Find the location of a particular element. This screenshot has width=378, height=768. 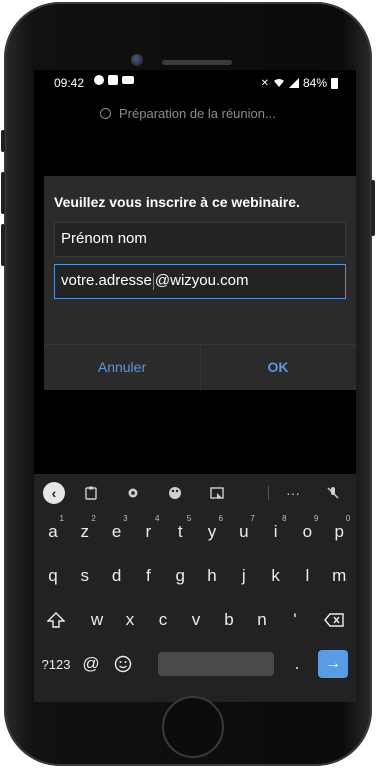

arrow-right-icon: → is located at coordinates (333, 663).